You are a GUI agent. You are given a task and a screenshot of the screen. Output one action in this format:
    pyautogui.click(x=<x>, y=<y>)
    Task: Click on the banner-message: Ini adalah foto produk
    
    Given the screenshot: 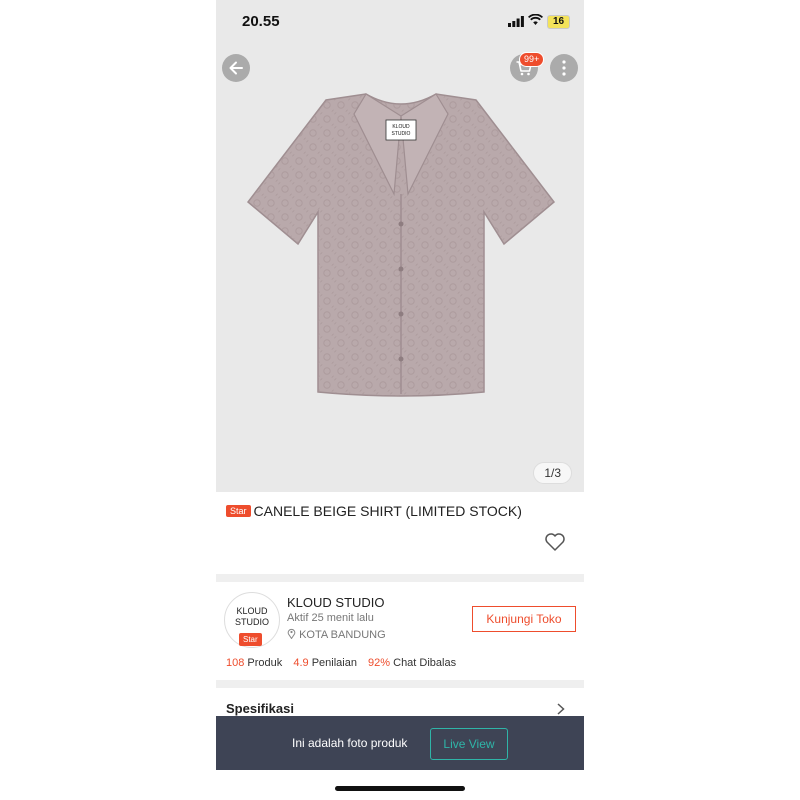 What is the action you would take?
    pyautogui.click(x=350, y=743)
    